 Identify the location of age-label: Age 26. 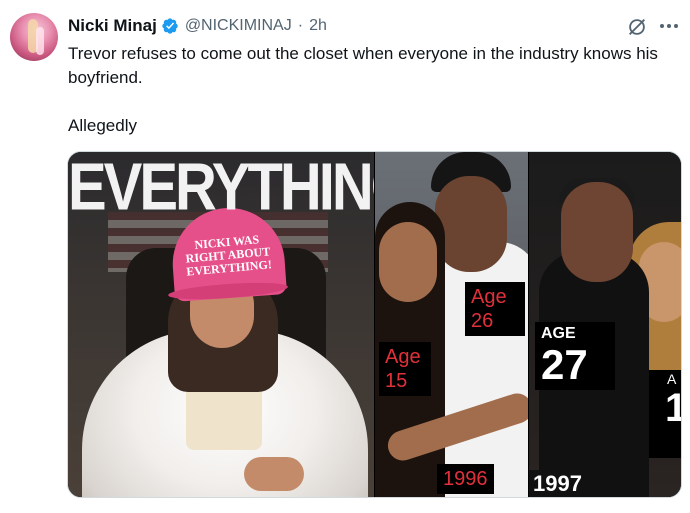
(495, 309).